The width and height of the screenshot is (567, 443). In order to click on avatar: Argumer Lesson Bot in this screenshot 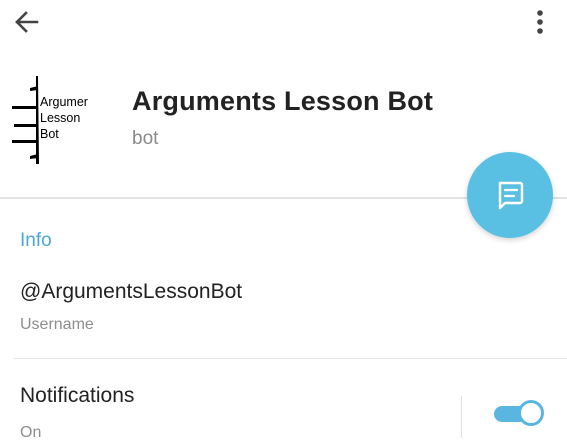, I will do `click(56, 120)`.